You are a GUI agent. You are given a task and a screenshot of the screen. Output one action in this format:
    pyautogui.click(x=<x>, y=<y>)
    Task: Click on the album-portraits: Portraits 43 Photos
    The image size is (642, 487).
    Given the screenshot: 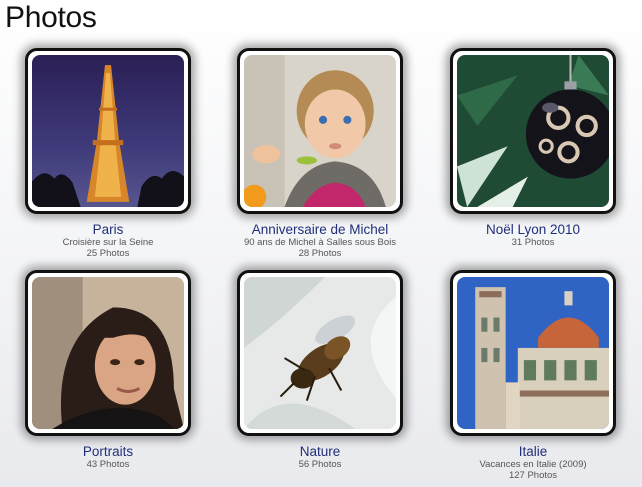 What is the action you would take?
    pyautogui.click(x=108, y=370)
    